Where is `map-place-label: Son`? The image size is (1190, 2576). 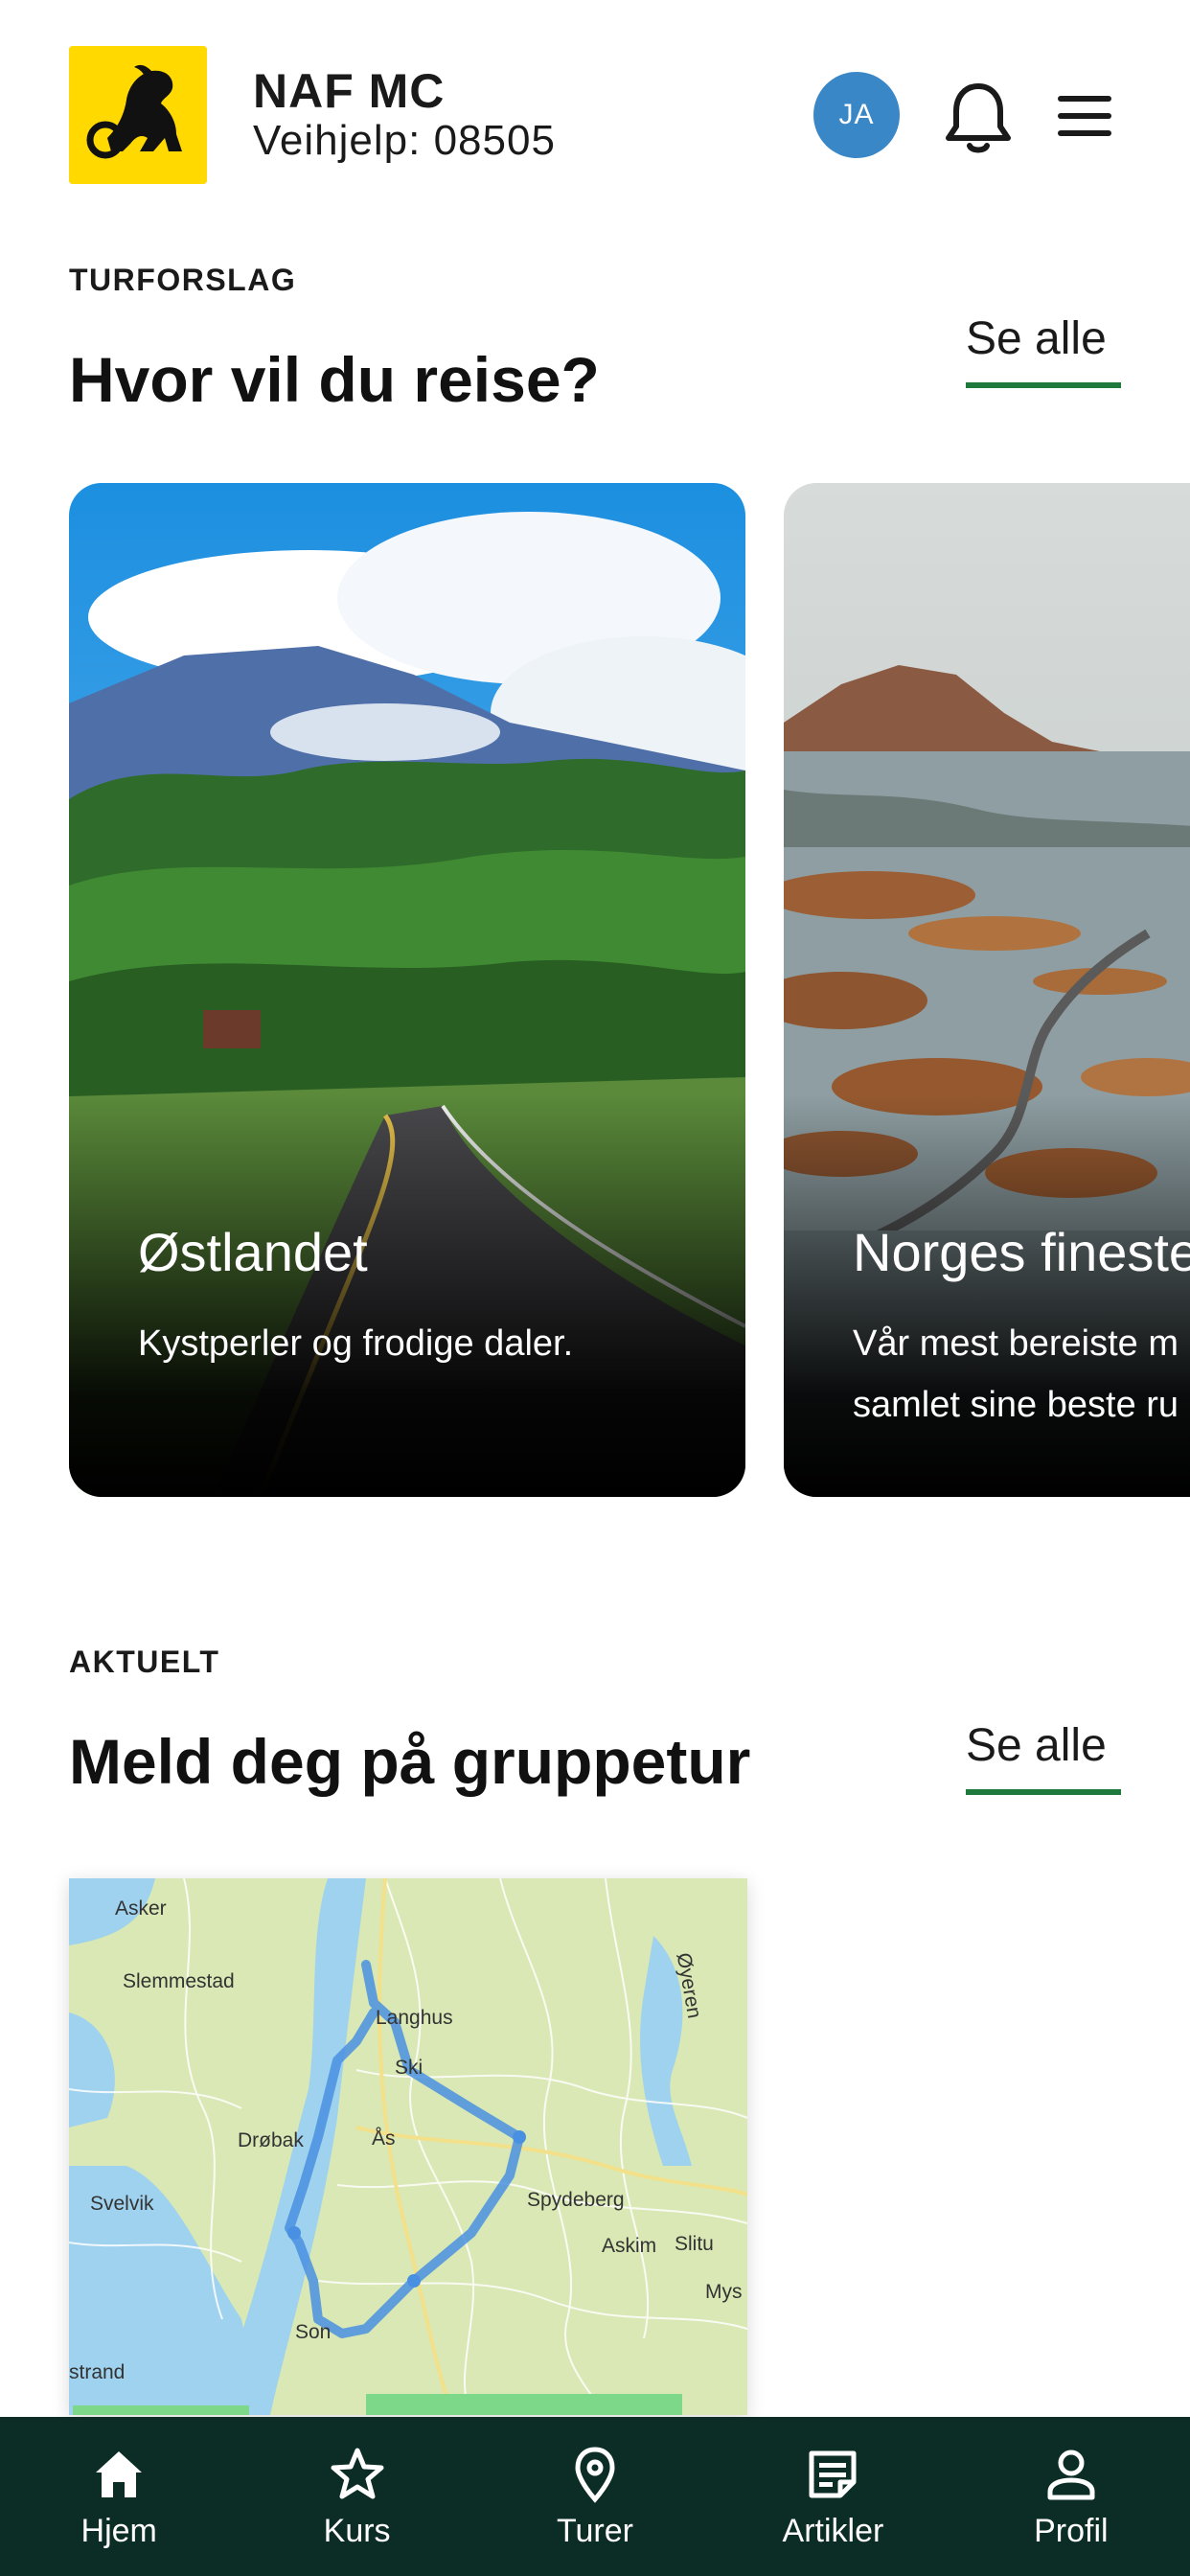 map-place-label: Son is located at coordinates (313, 2332).